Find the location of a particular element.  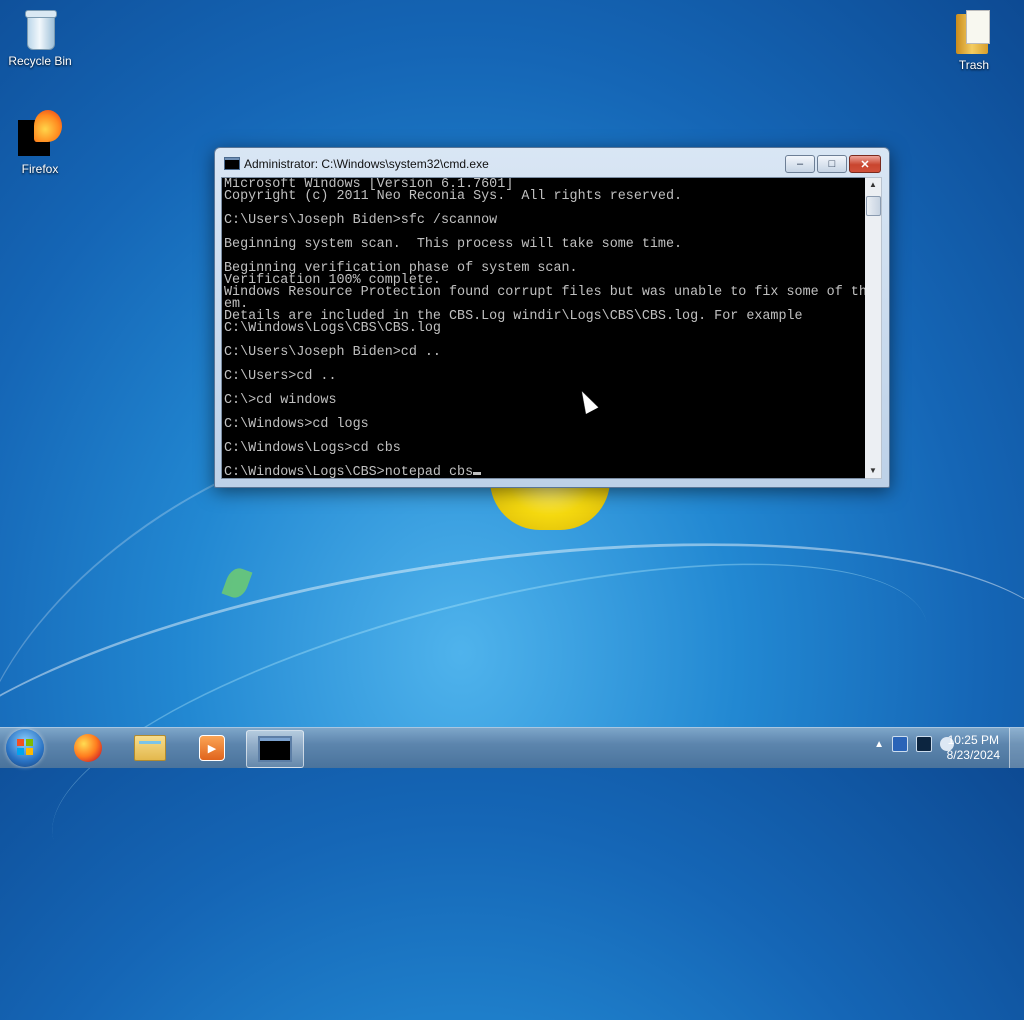

desktop-icon-label: Firefox is located at coordinates (40, 169).